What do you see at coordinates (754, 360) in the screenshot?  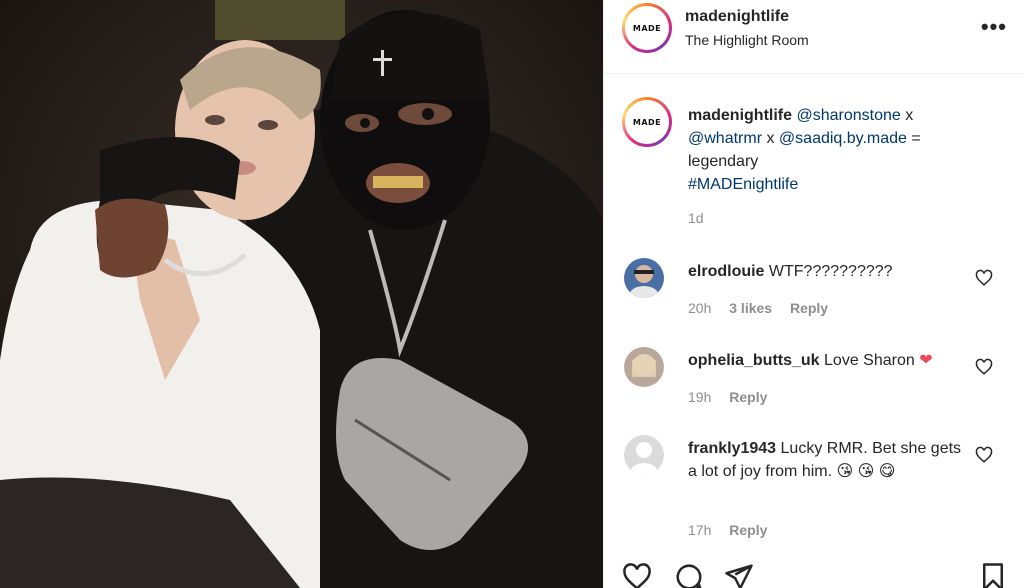 I see `comment-username: ophelia_butts_uk` at bounding box center [754, 360].